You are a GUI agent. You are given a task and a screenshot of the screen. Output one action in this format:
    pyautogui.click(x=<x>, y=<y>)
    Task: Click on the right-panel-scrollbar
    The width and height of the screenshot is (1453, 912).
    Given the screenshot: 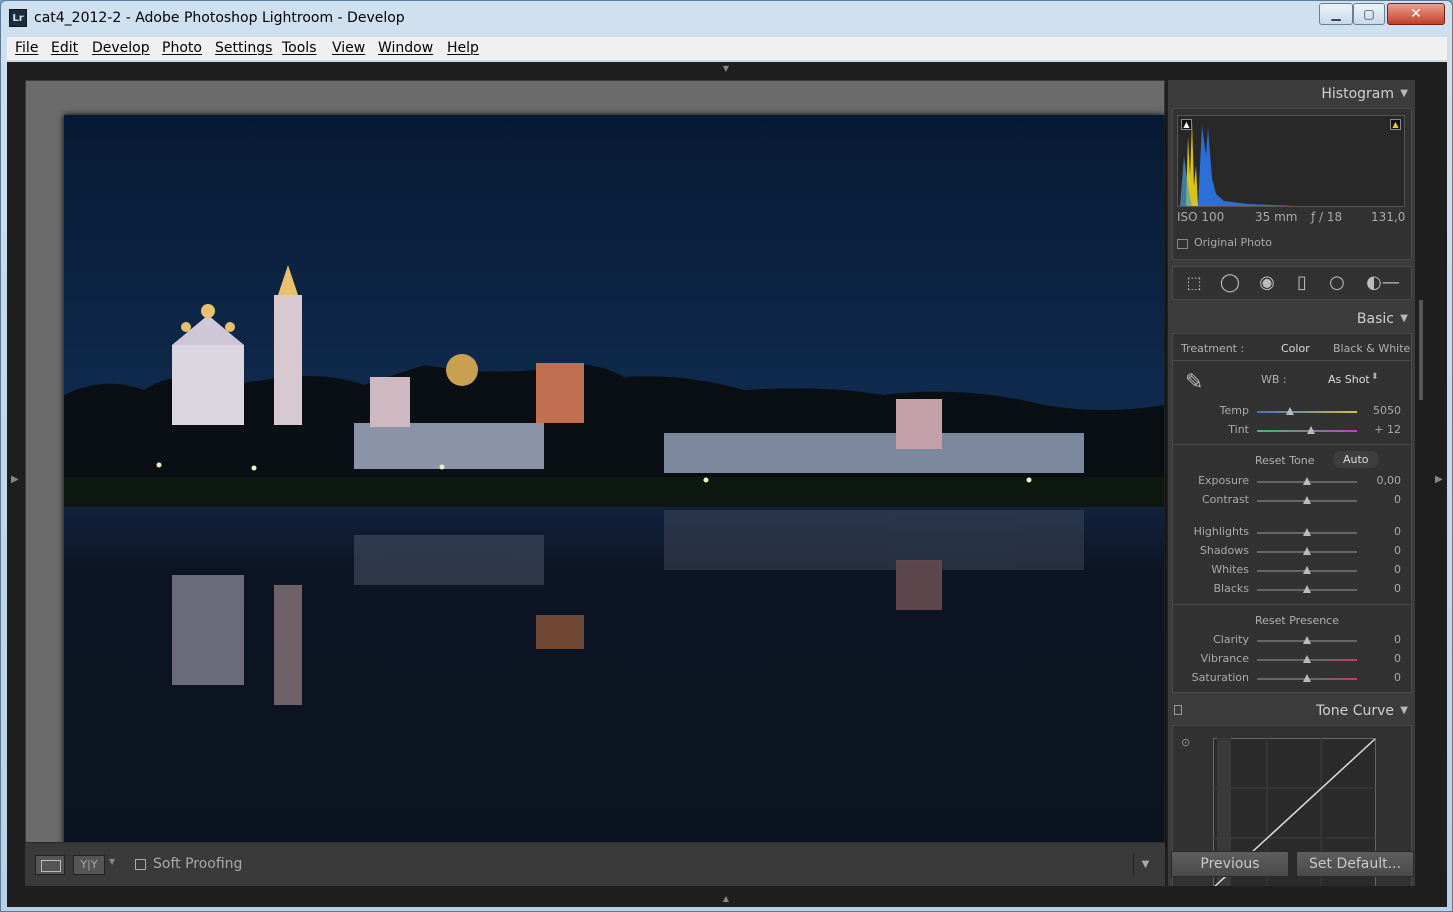 What is the action you would take?
    pyautogui.click(x=1421, y=350)
    